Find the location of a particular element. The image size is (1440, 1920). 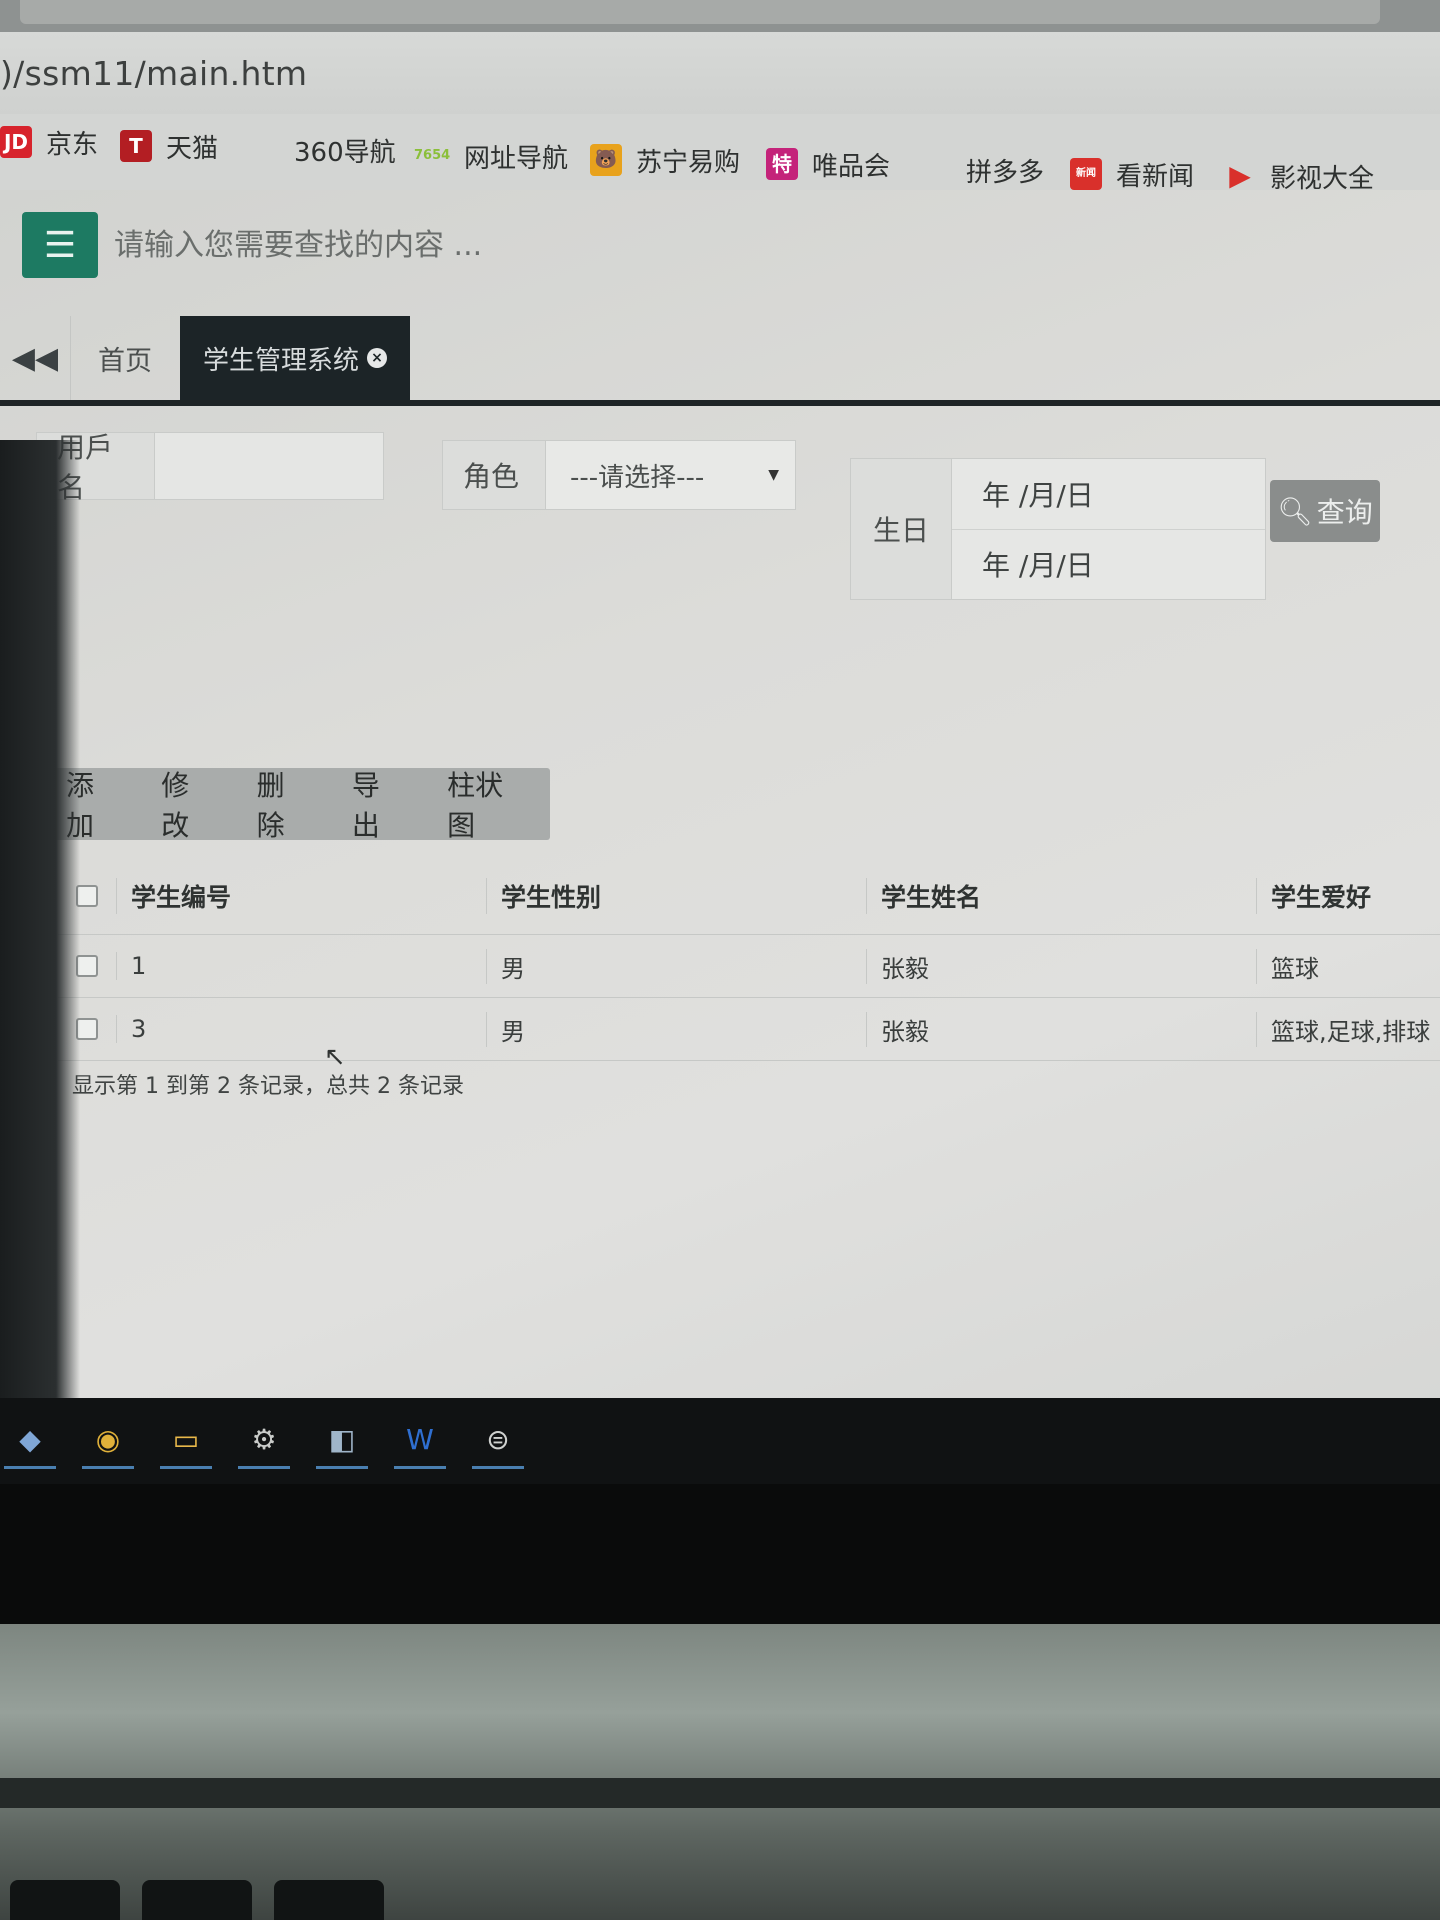

bookmark-jd: JD 京东 is located at coordinates (49, 142).